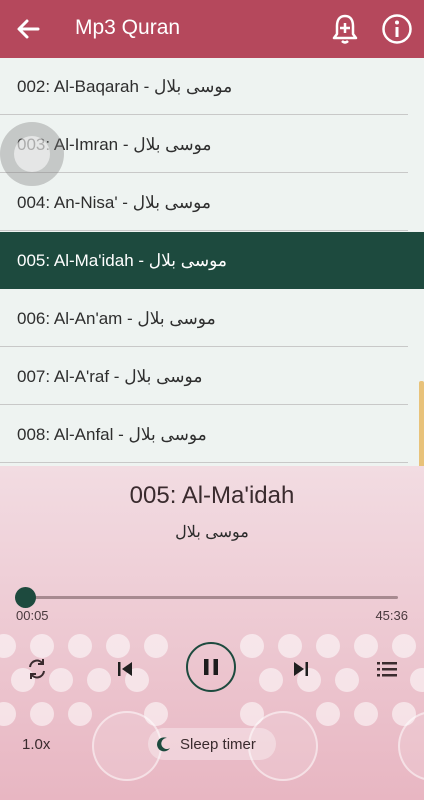 This screenshot has height=800, width=424. Describe the element at coordinates (36, 744) in the screenshot. I see `speed-button: 1.0x` at that location.